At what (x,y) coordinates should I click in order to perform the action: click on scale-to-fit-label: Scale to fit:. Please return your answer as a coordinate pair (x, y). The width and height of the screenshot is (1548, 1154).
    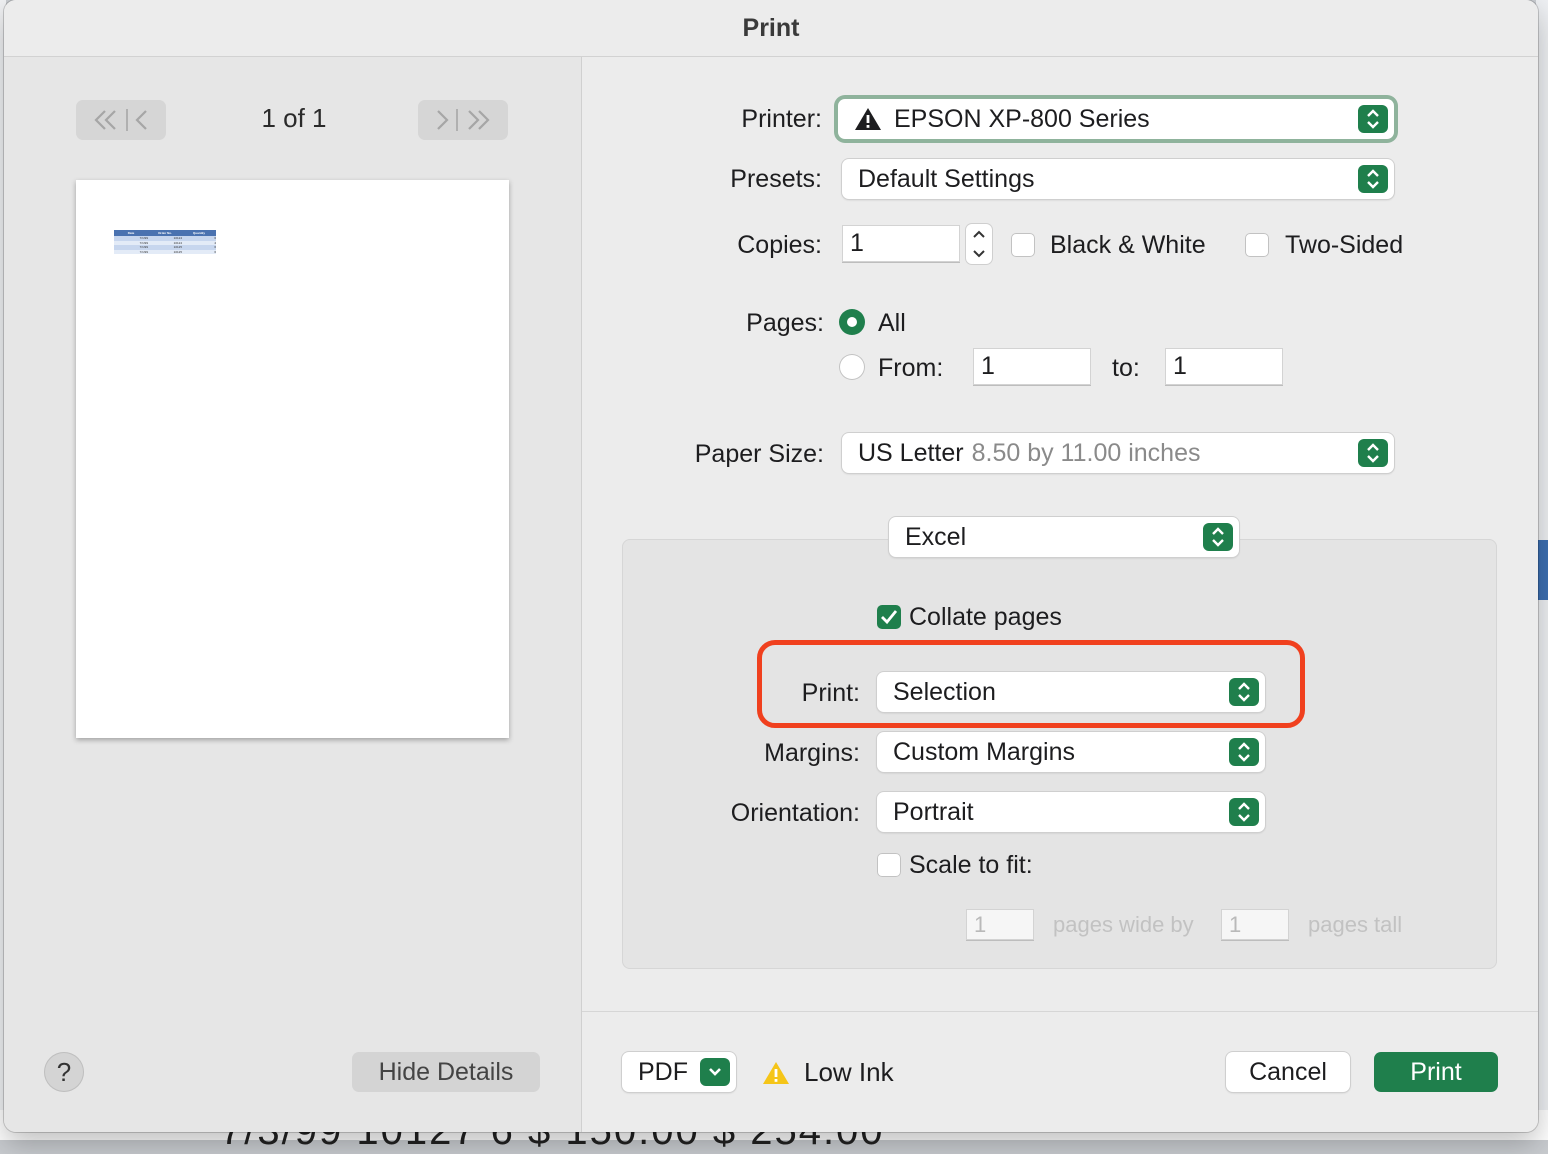
    Looking at the image, I should click on (971, 865).